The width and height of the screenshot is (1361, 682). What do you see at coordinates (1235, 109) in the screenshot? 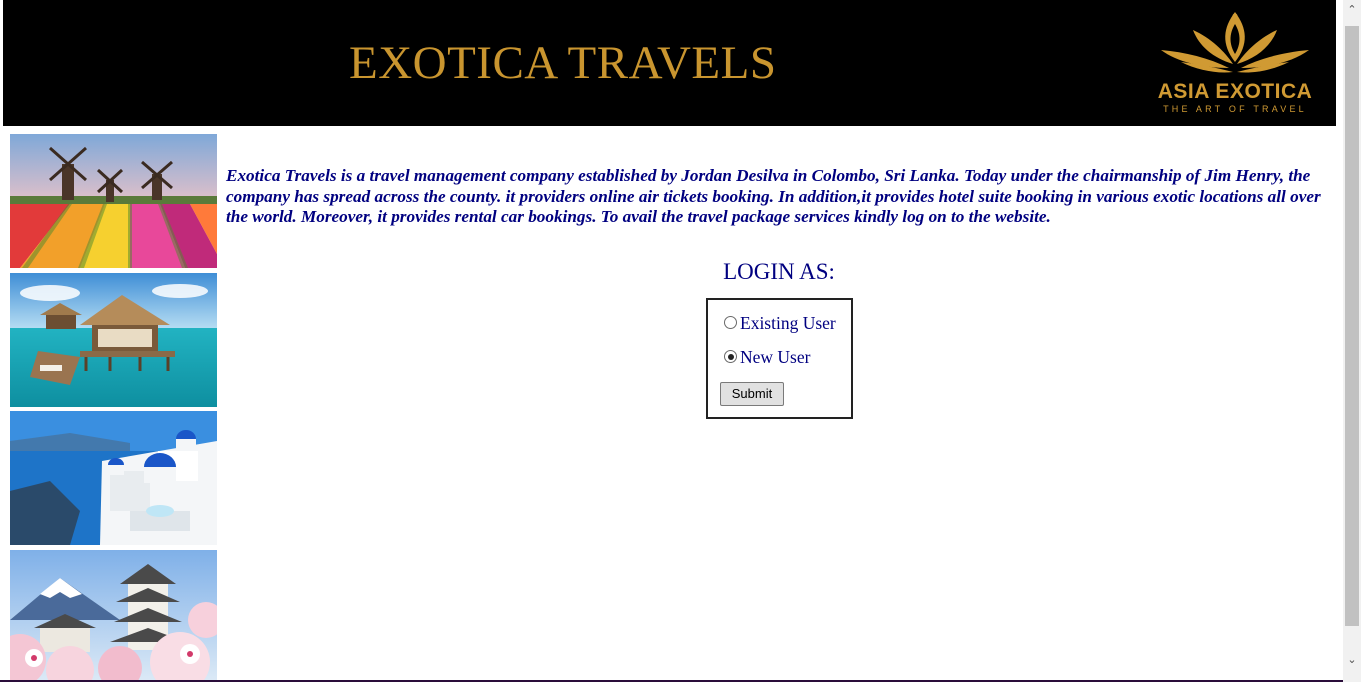
I see `logo-tagline: THE ART OF TRAVEL` at bounding box center [1235, 109].